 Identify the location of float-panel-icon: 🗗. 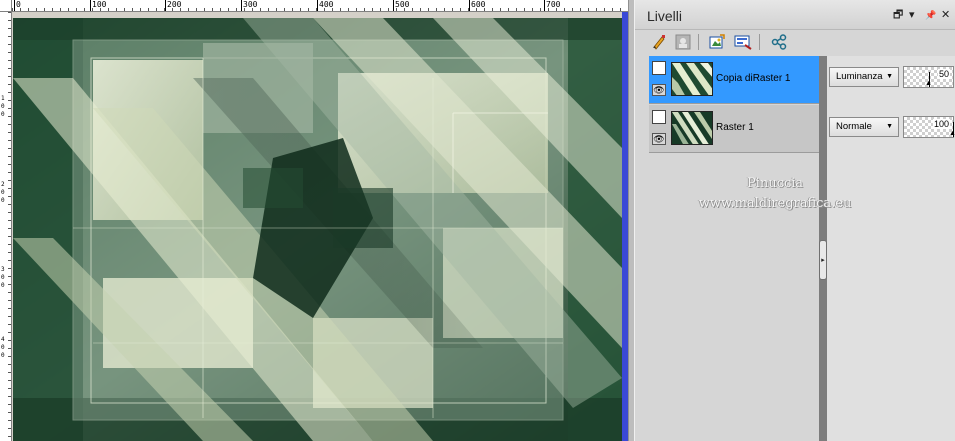
(898, 15).